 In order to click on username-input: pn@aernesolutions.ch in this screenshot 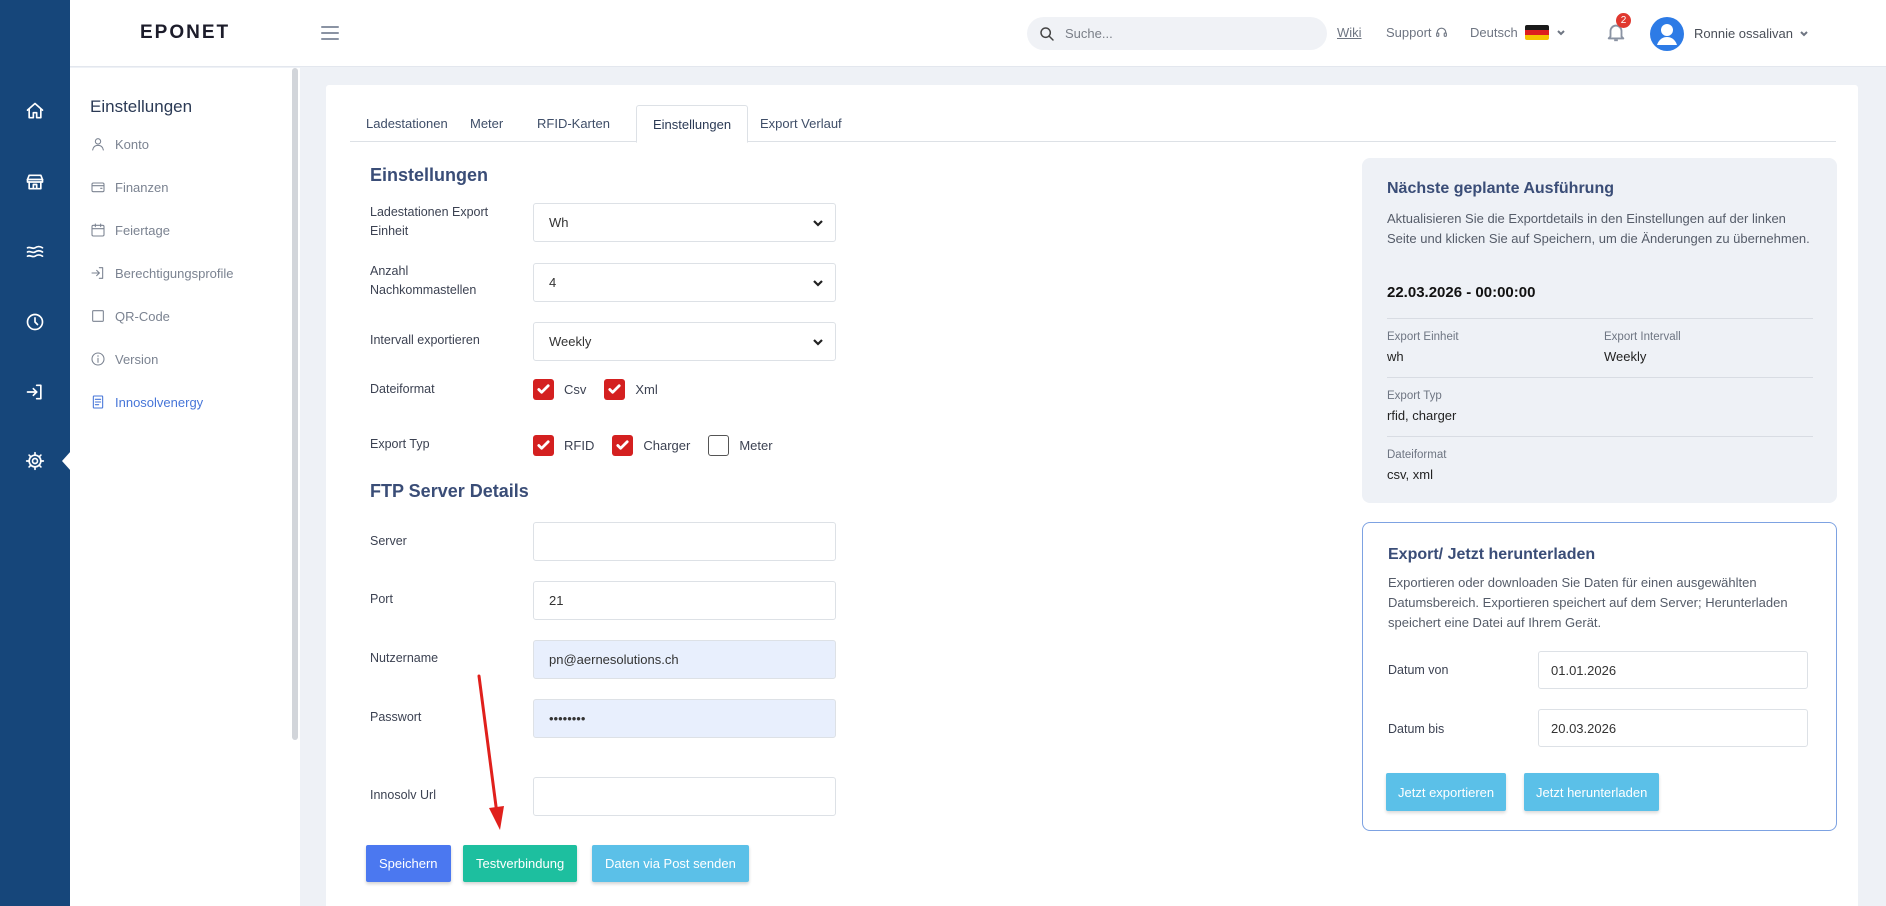, I will do `click(684, 659)`.